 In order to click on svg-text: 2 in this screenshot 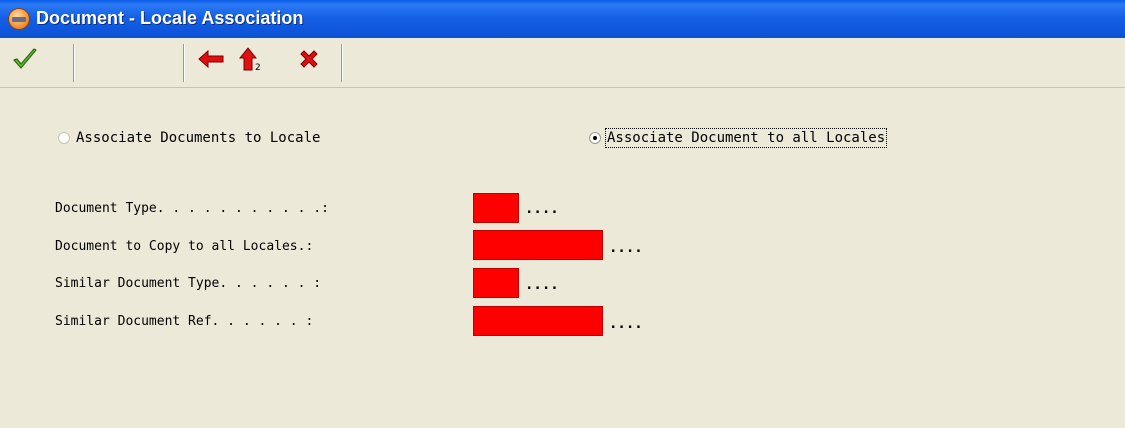, I will do `click(258, 67)`.